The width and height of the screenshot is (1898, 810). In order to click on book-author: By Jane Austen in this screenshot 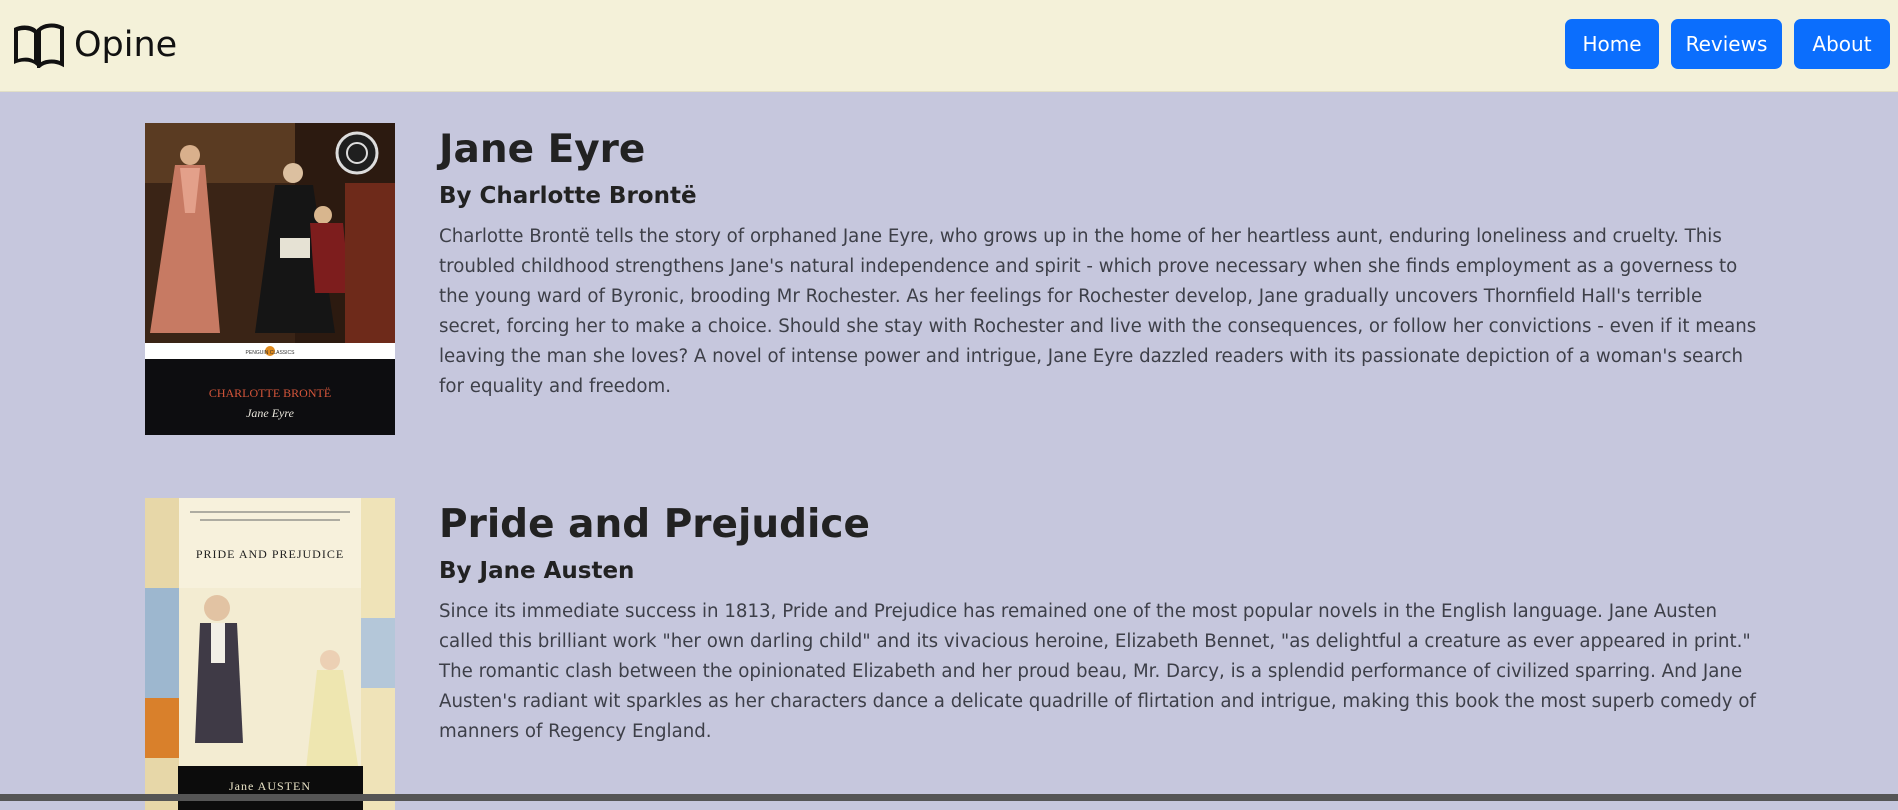, I will do `click(537, 571)`.